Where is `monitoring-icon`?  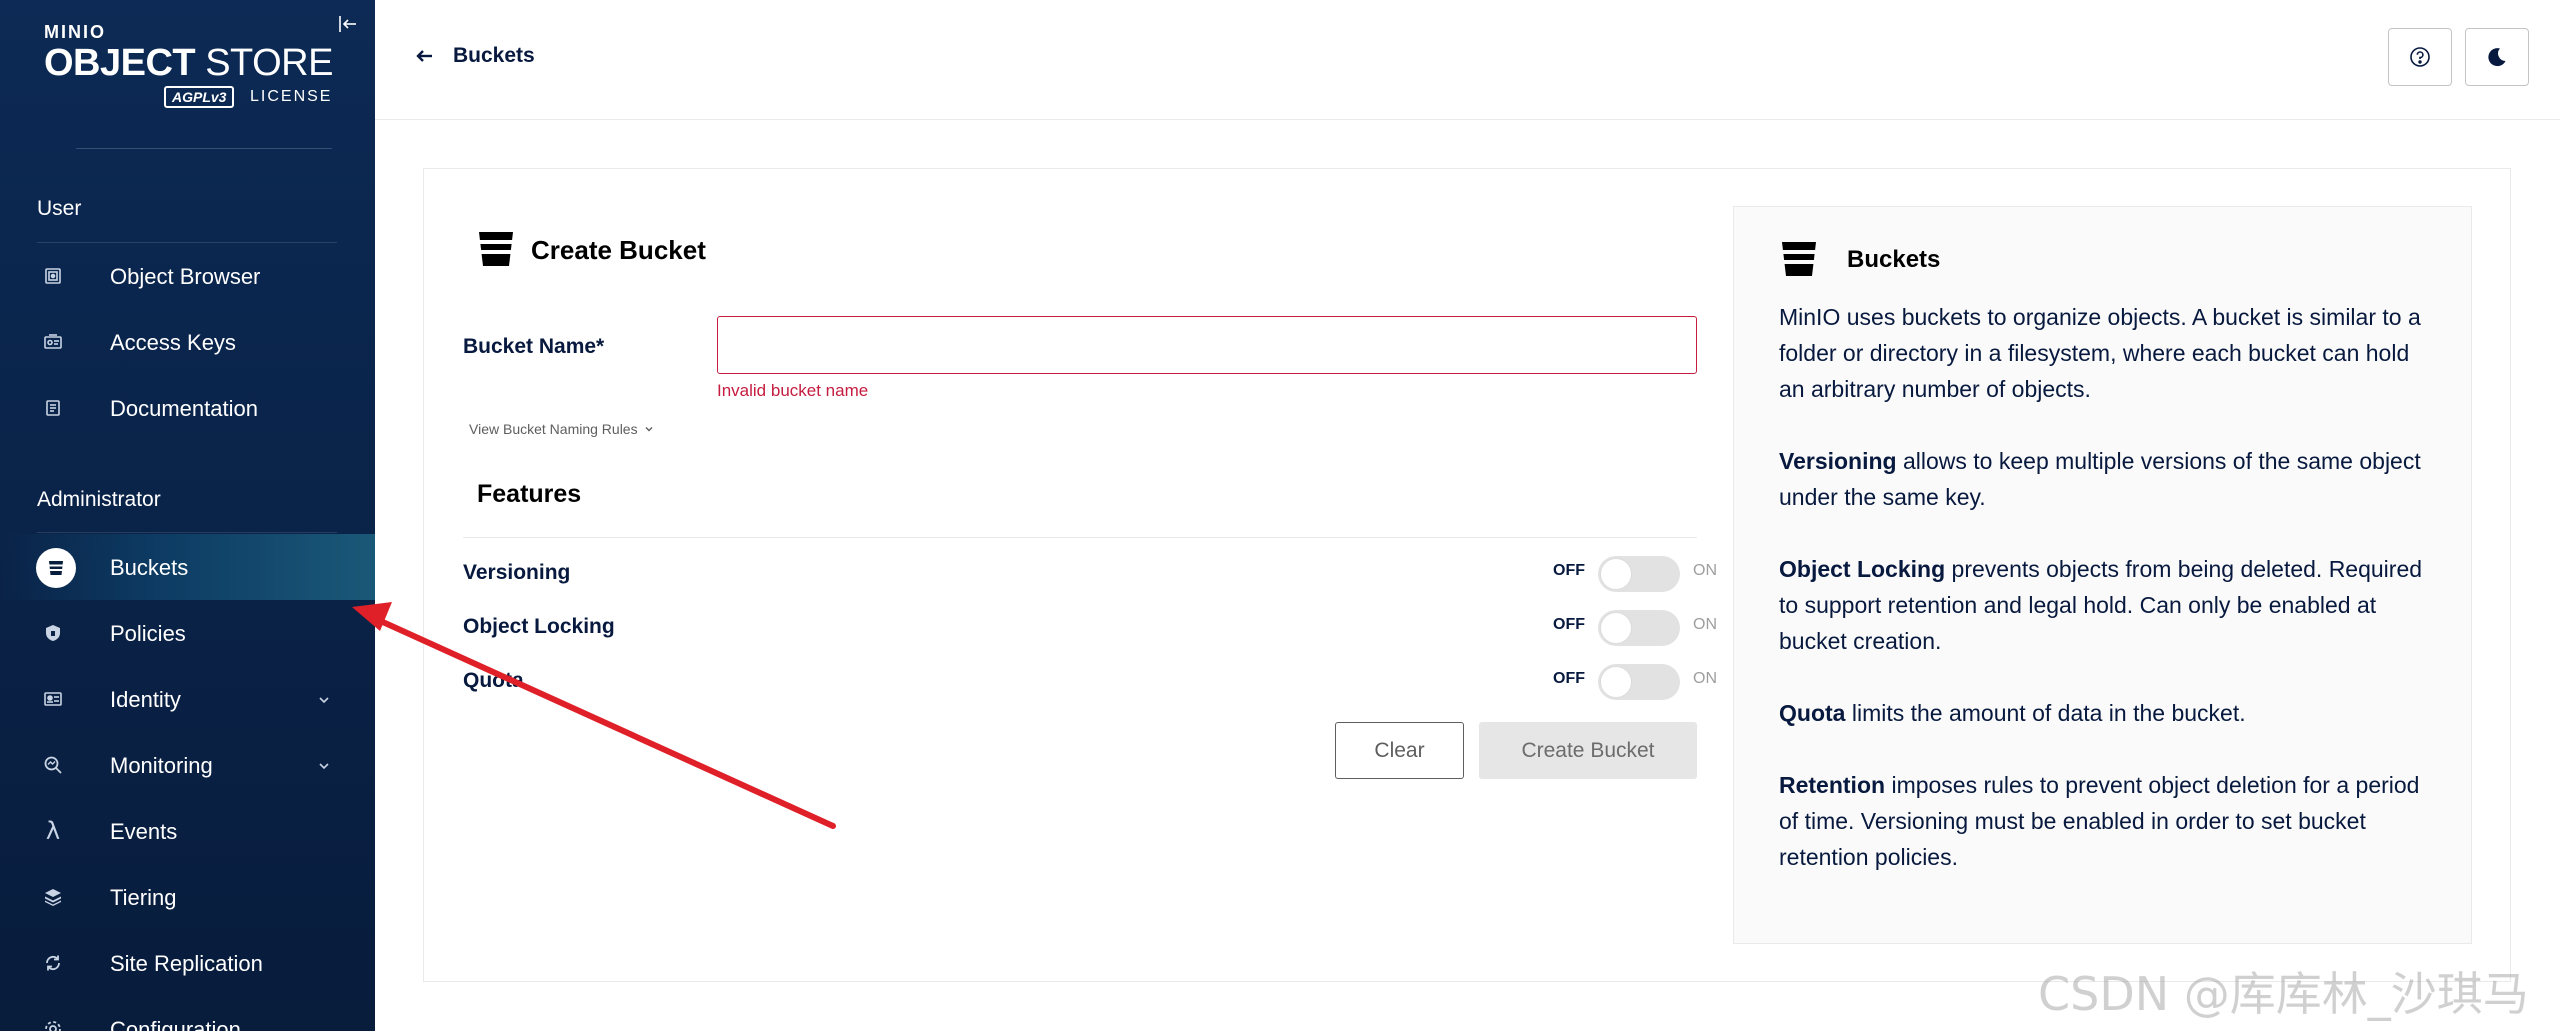 monitoring-icon is located at coordinates (53, 765).